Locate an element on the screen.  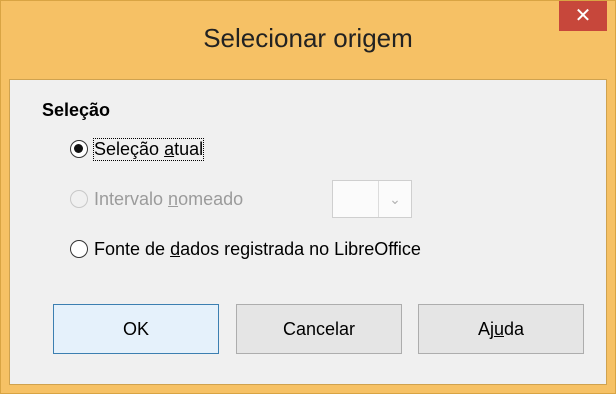
help-button: Ajuda is located at coordinates (501, 329).